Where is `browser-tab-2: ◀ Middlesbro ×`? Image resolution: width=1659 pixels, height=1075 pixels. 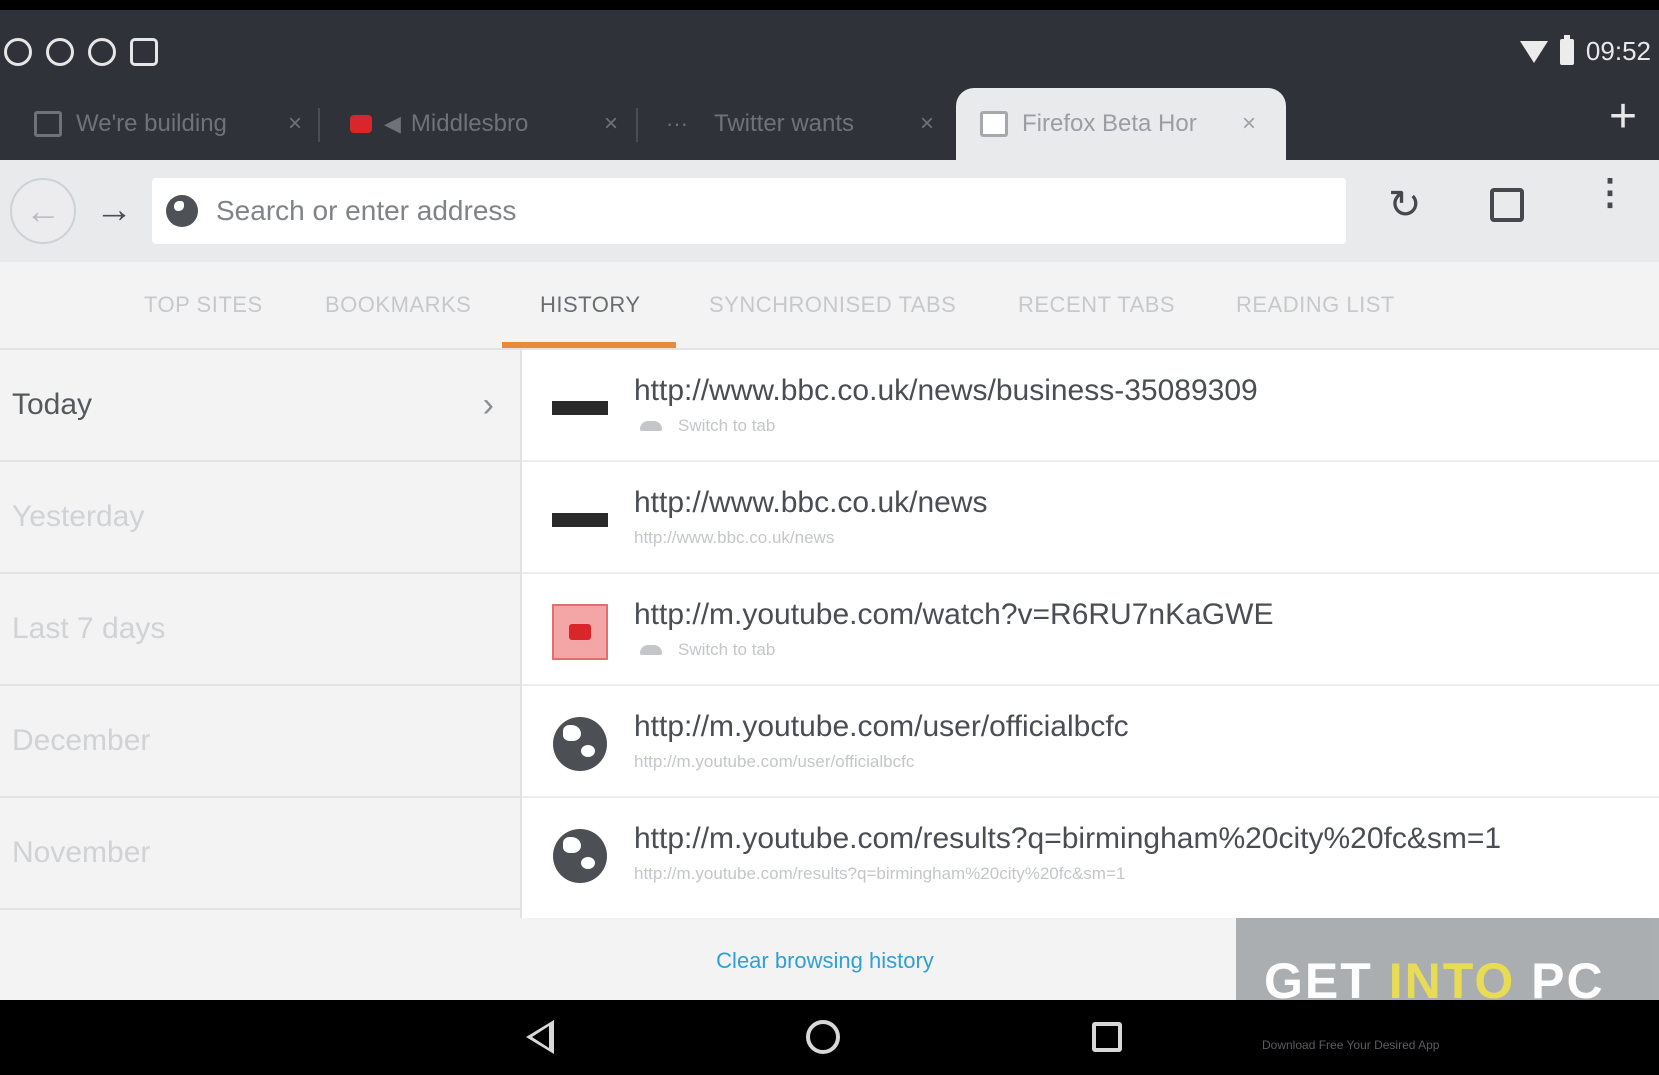 browser-tab-2: ◀ Middlesbro × is located at coordinates (484, 124).